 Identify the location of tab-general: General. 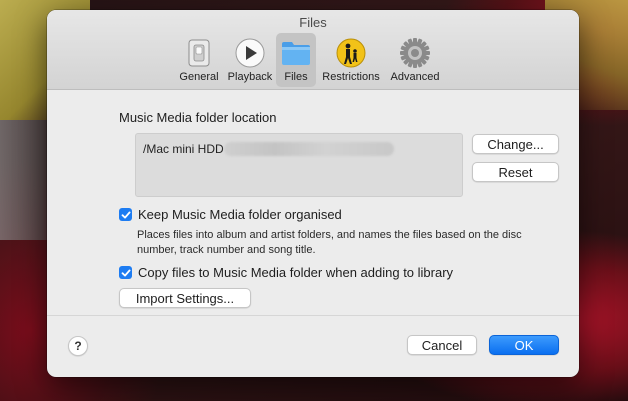
(199, 60).